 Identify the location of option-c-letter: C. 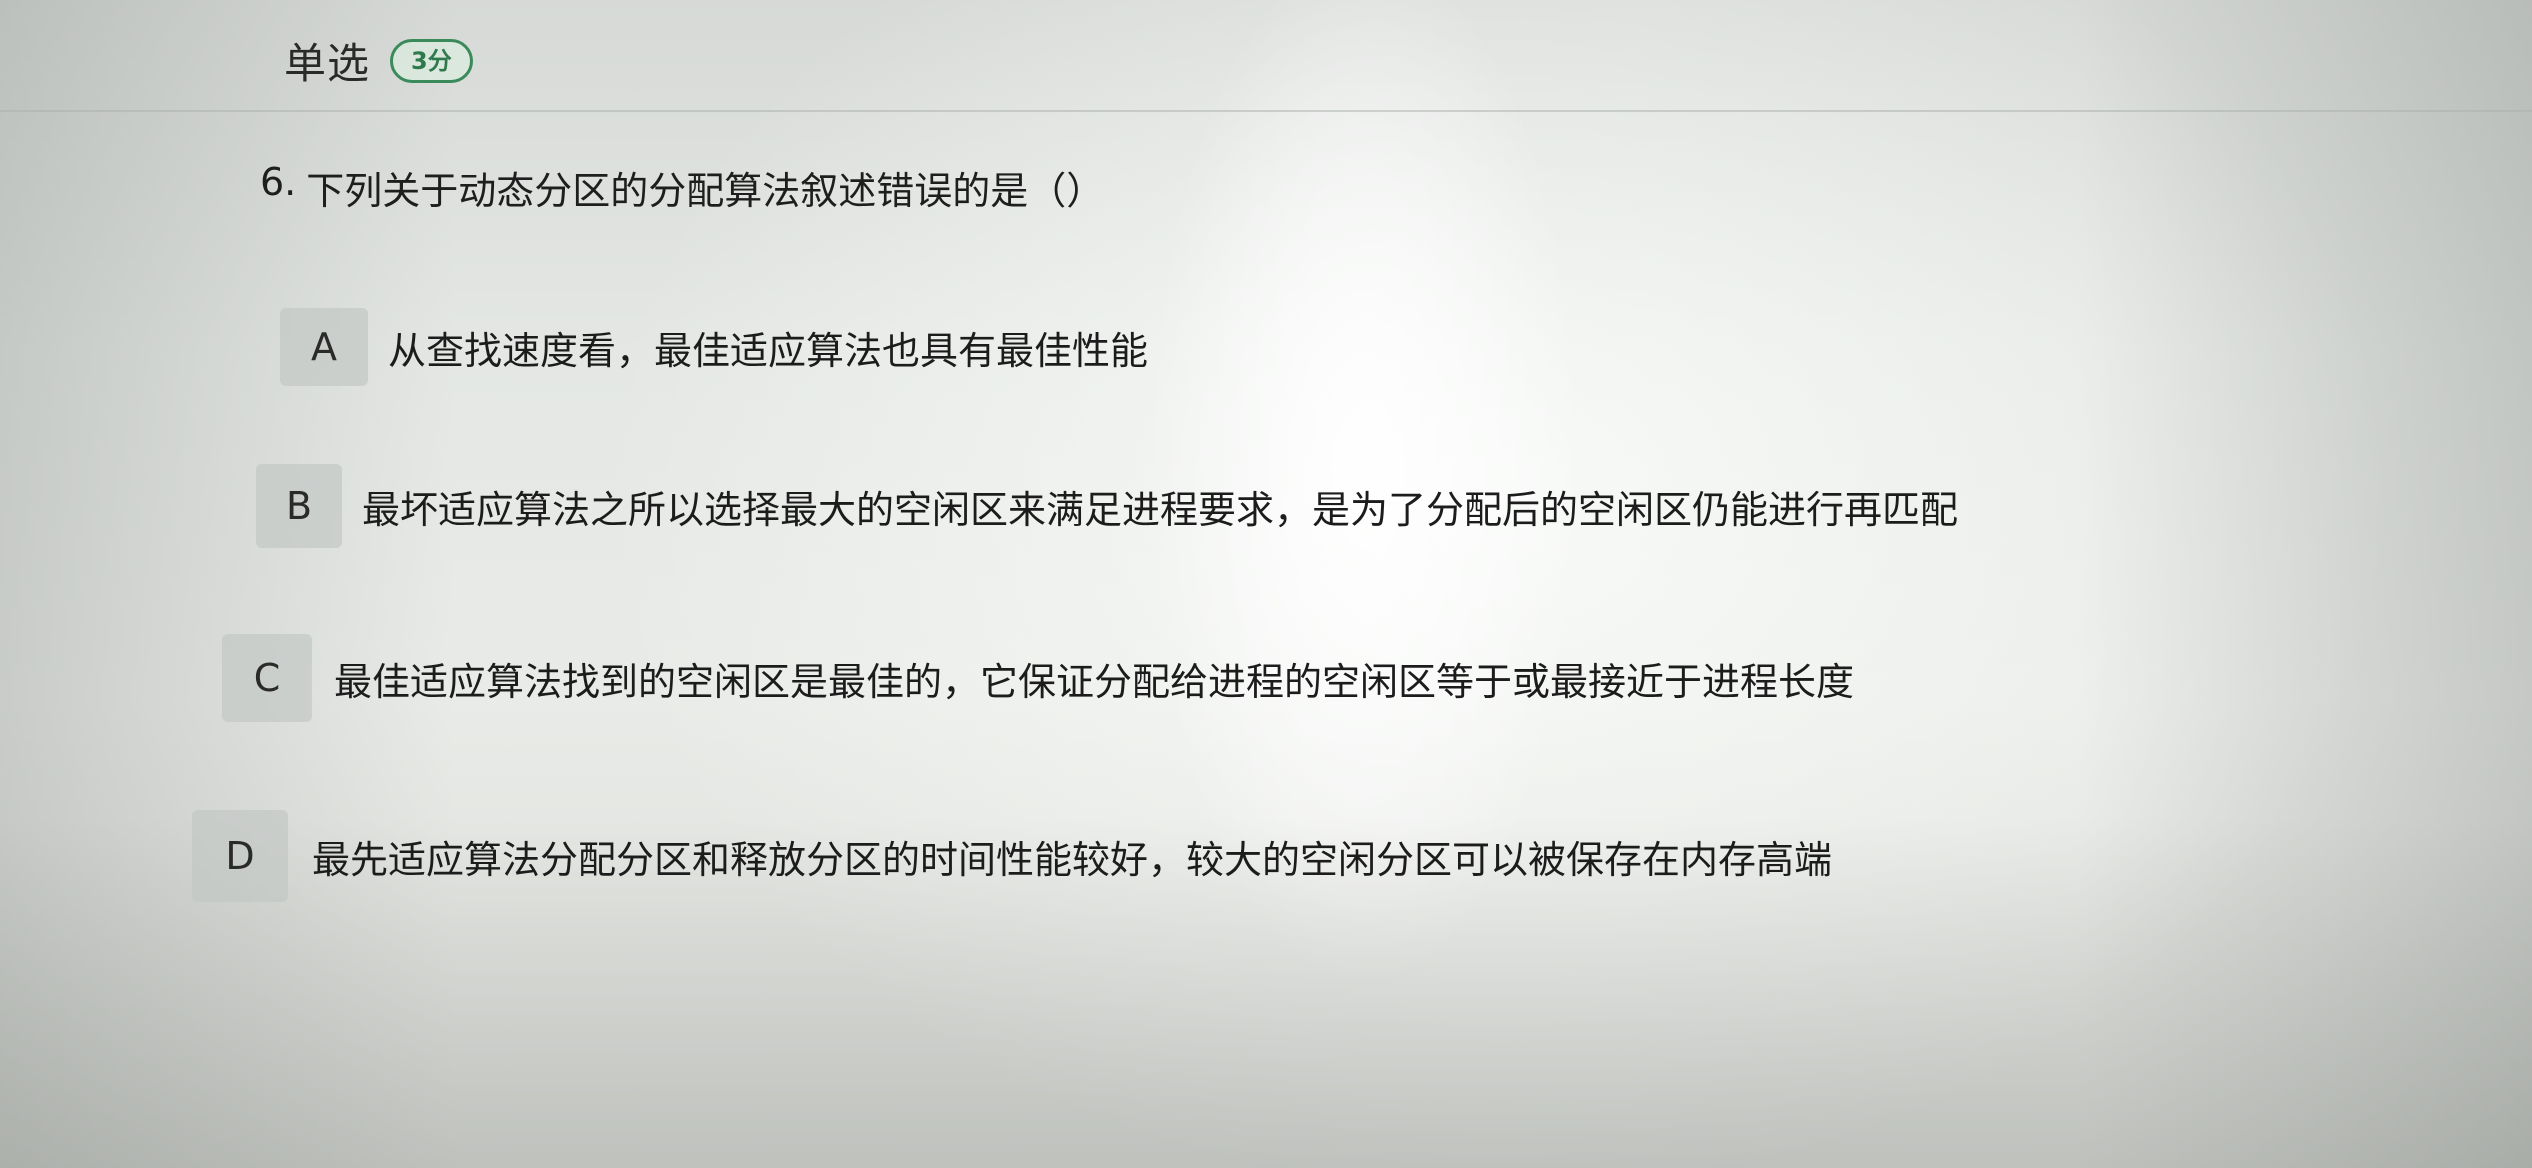
(267, 678).